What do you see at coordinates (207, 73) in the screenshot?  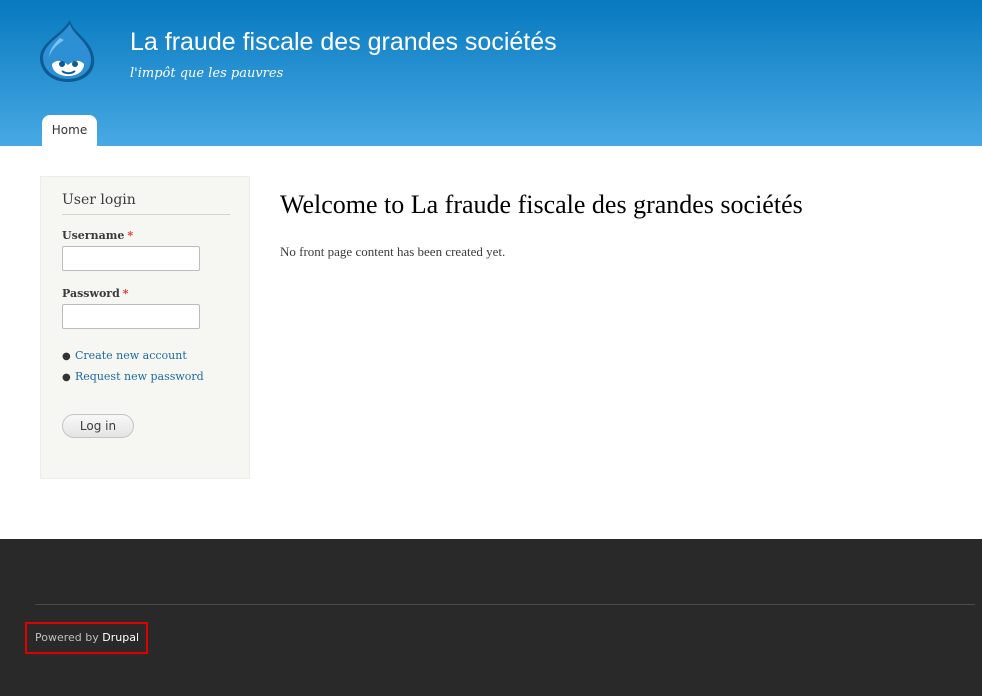 I see `site-slogan: l'impôt que les pauvres` at bounding box center [207, 73].